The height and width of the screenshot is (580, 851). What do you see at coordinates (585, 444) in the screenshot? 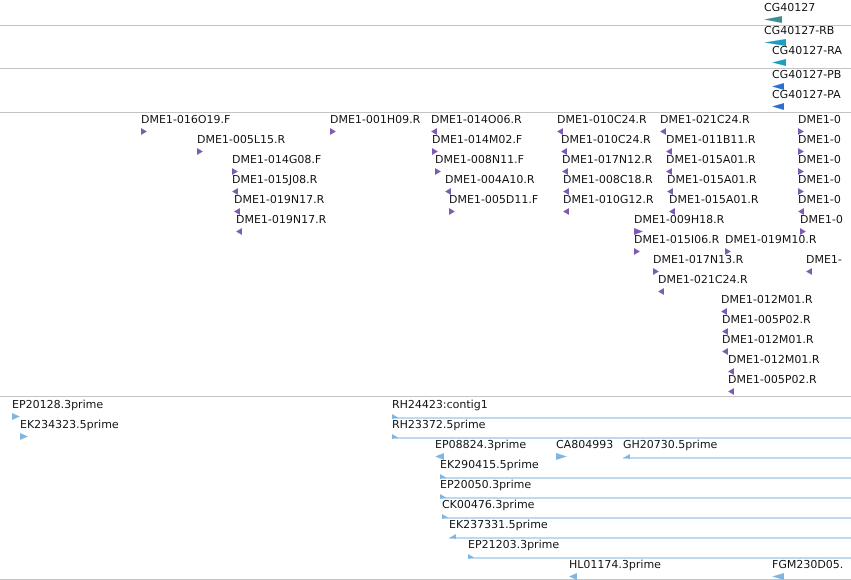
I see `feature-label: CA804993` at bounding box center [585, 444].